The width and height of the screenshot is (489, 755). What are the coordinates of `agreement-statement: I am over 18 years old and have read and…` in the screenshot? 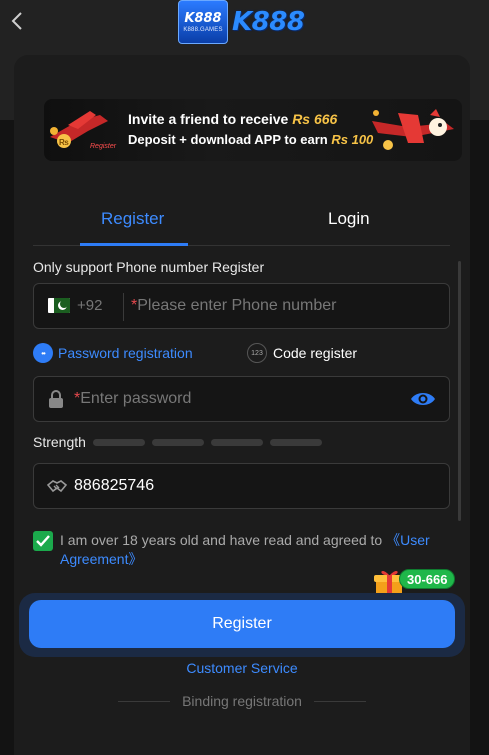 It's located at (223, 540).